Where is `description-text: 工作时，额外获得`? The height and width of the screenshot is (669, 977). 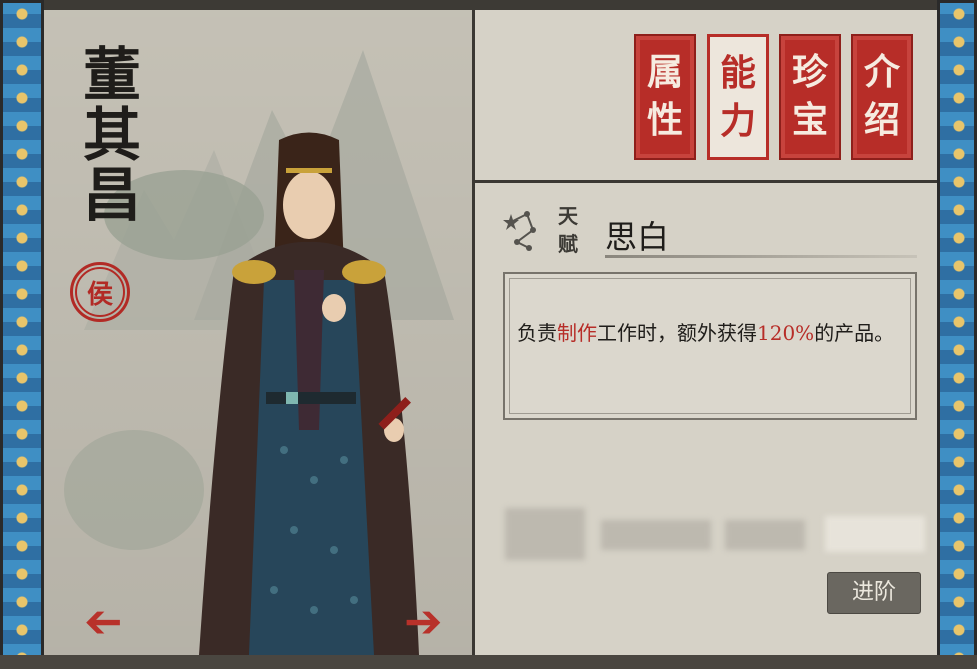
description-text: 工作时，额外获得 is located at coordinates (677, 333).